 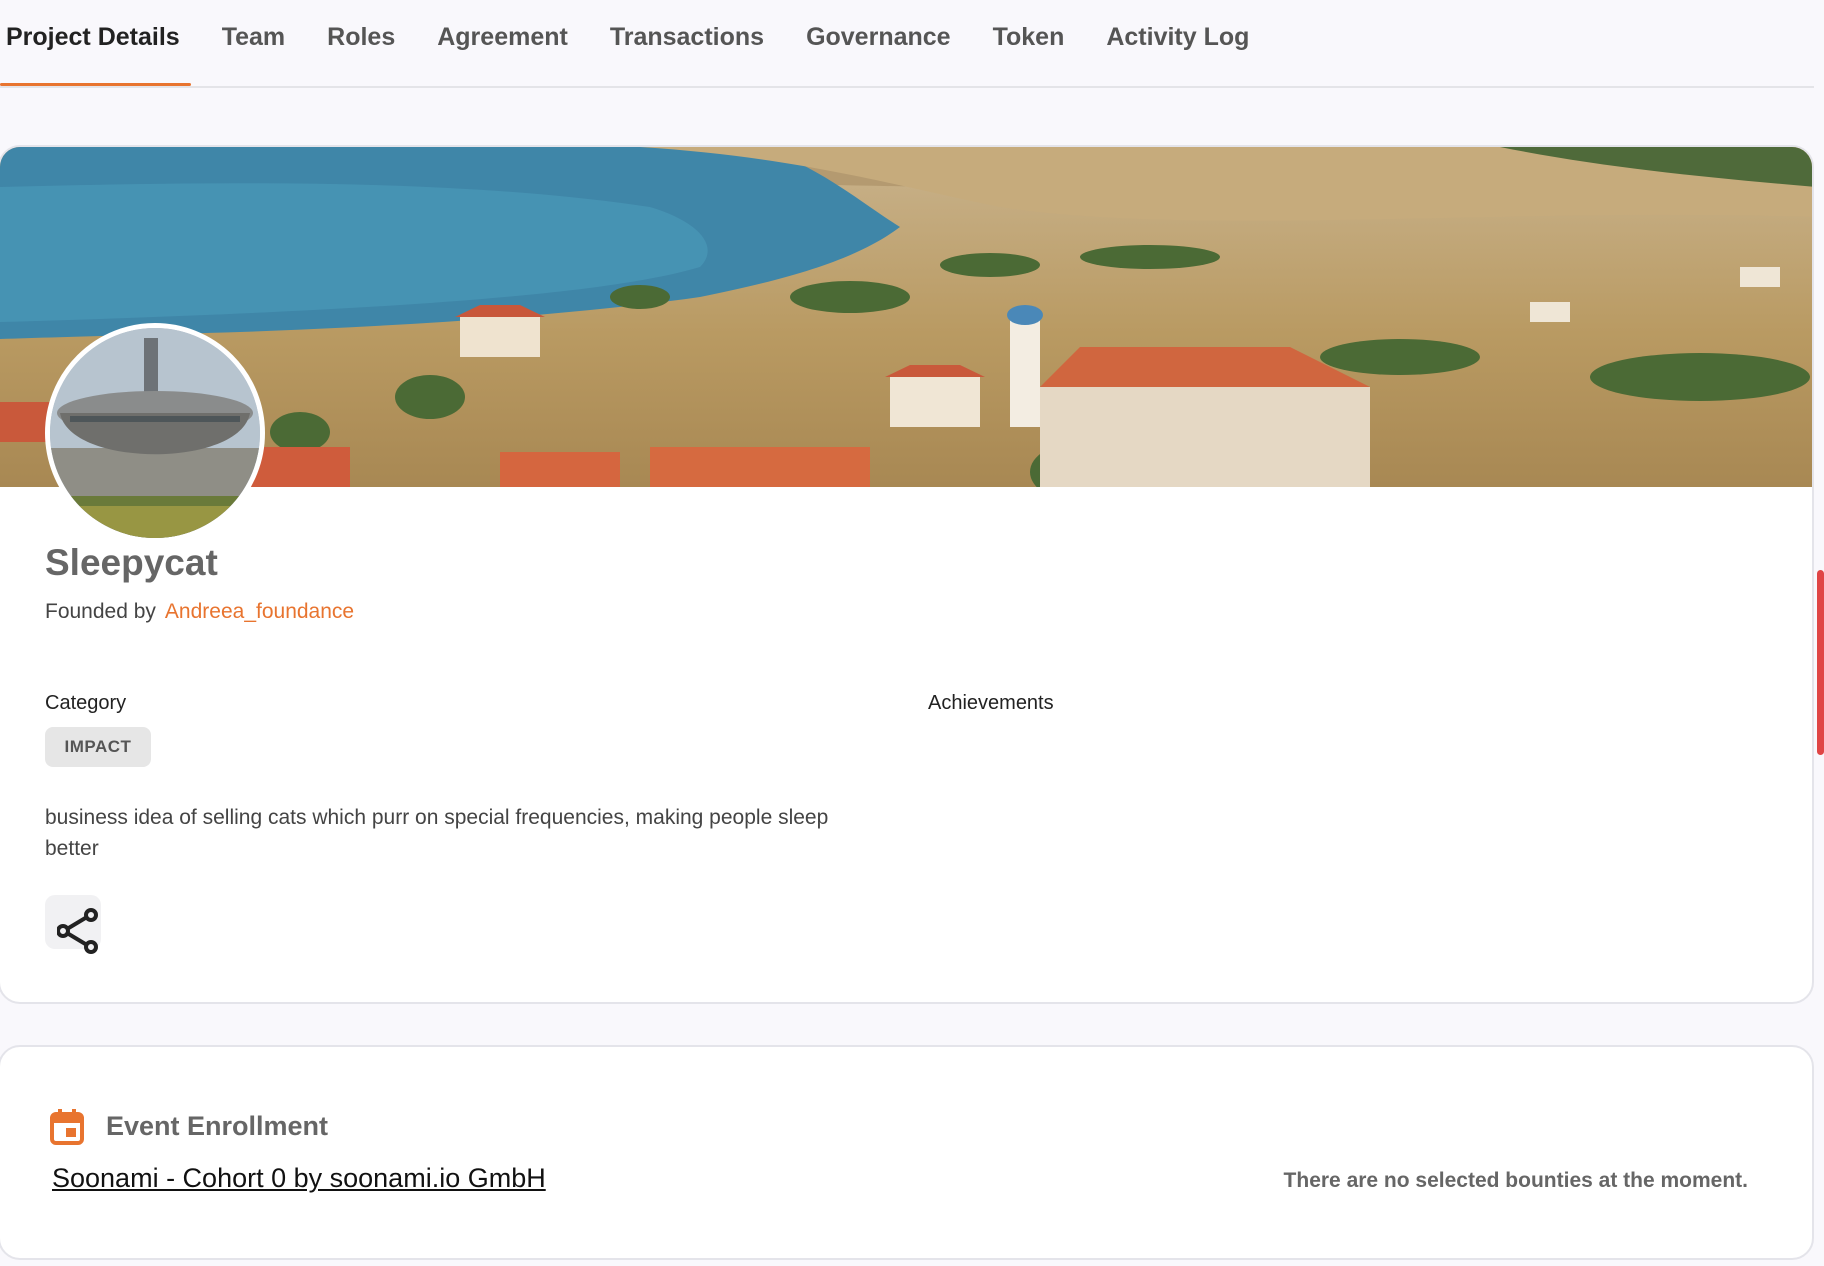 What do you see at coordinates (361, 40) in the screenshot?
I see `tab-roles: Roles` at bounding box center [361, 40].